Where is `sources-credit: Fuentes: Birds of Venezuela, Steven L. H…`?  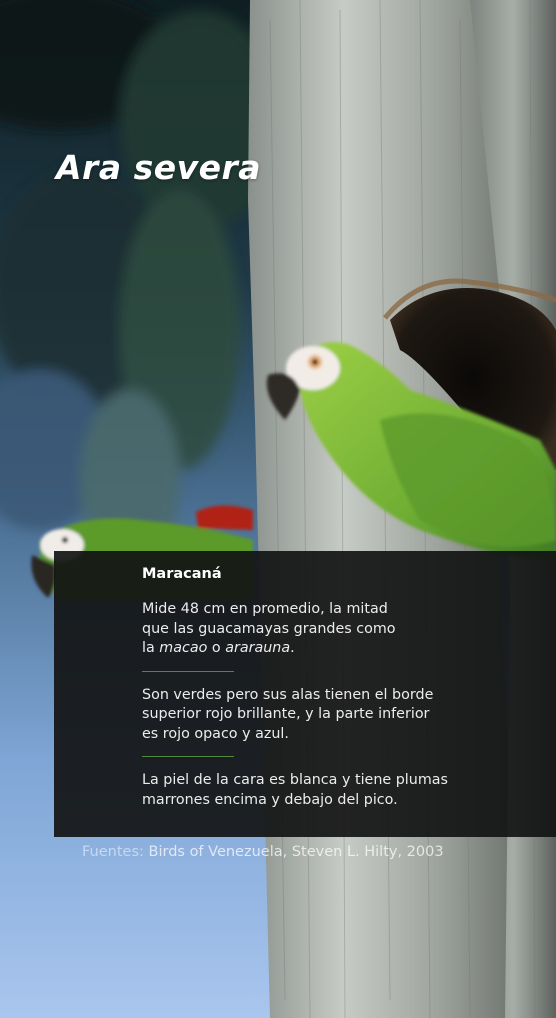
sources-credit: Fuentes: Birds of Venezuela, Steven L. H… is located at coordinates (263, 852).